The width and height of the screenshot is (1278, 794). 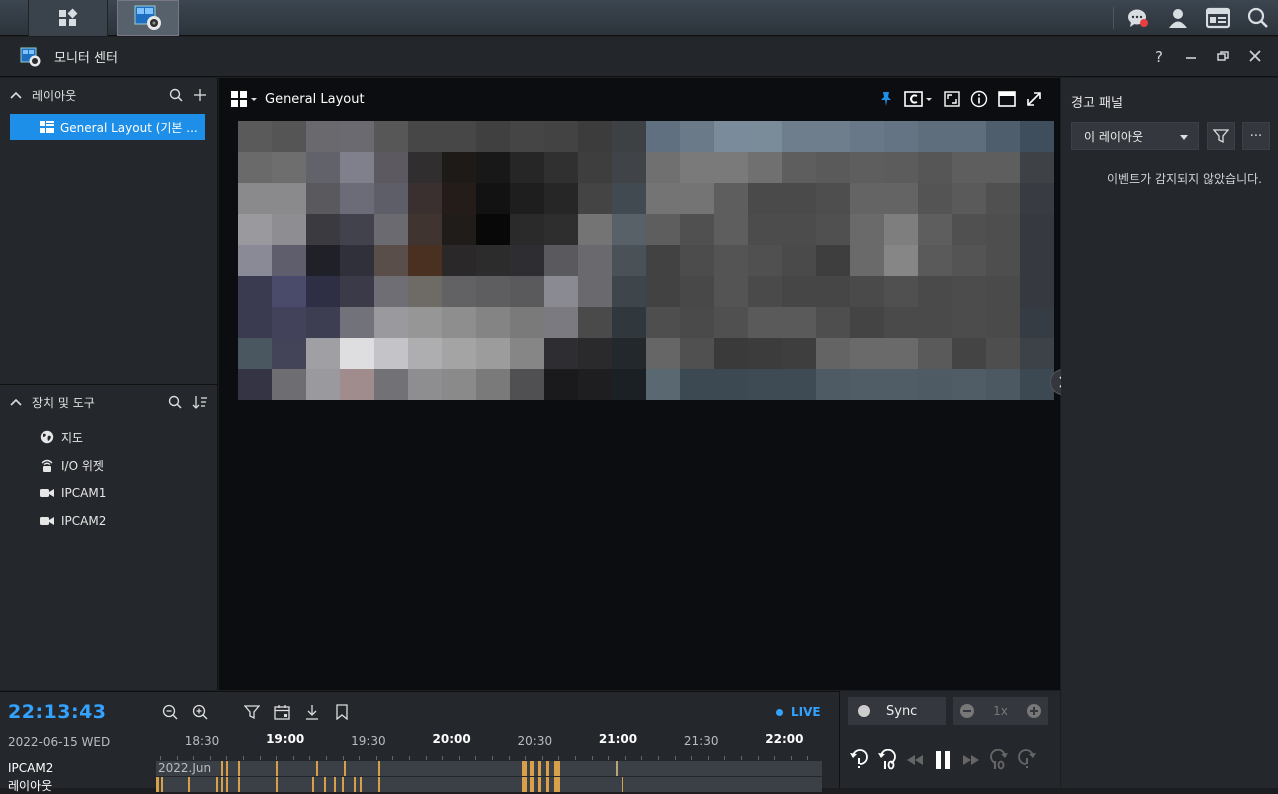 What do you see at coordinates (798, 712) in the screenshot?
I see `live-indicator: LIVE` at bounding box center [798, 712].